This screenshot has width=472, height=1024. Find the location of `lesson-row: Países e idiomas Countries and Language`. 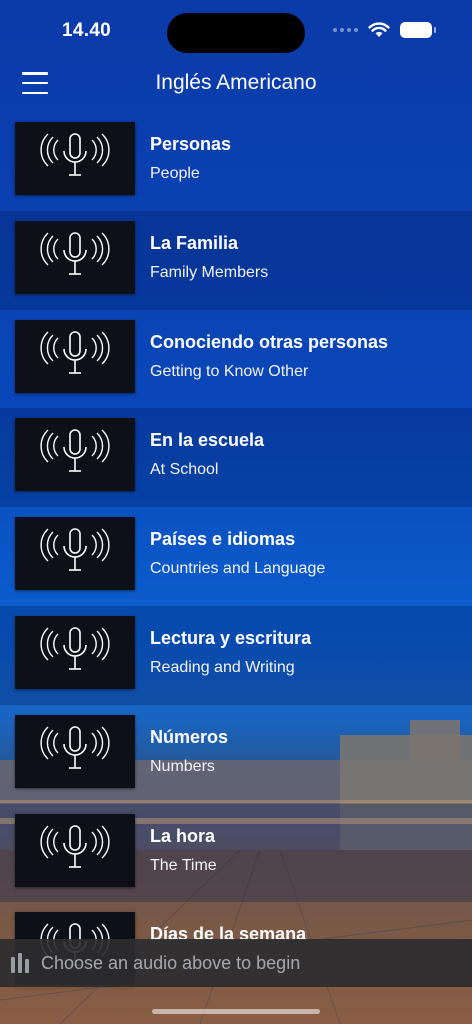

lesson-row: Países e idiomas Countries and Language is located at coordinates (236, 556).